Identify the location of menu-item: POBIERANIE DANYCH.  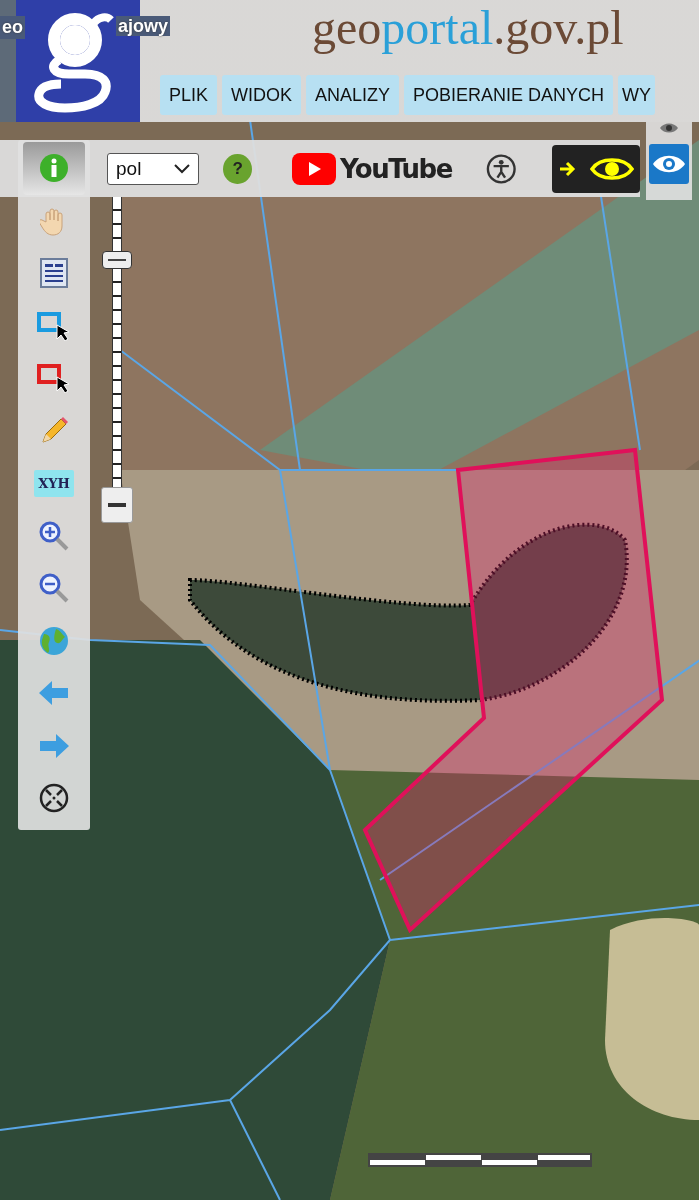
(509, 95).